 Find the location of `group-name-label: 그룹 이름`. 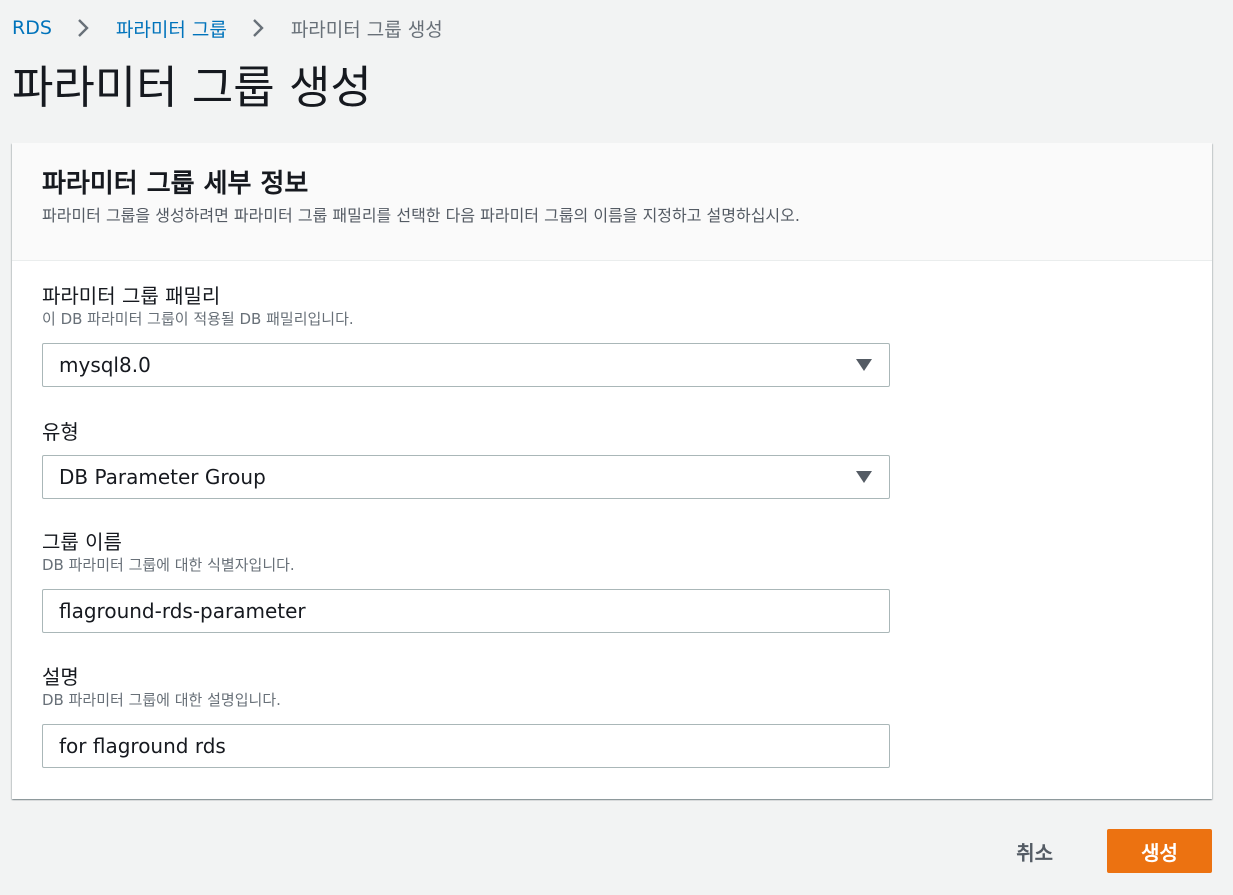

group-name-label: 그룹 이름 is located at coordinates (82, 542).